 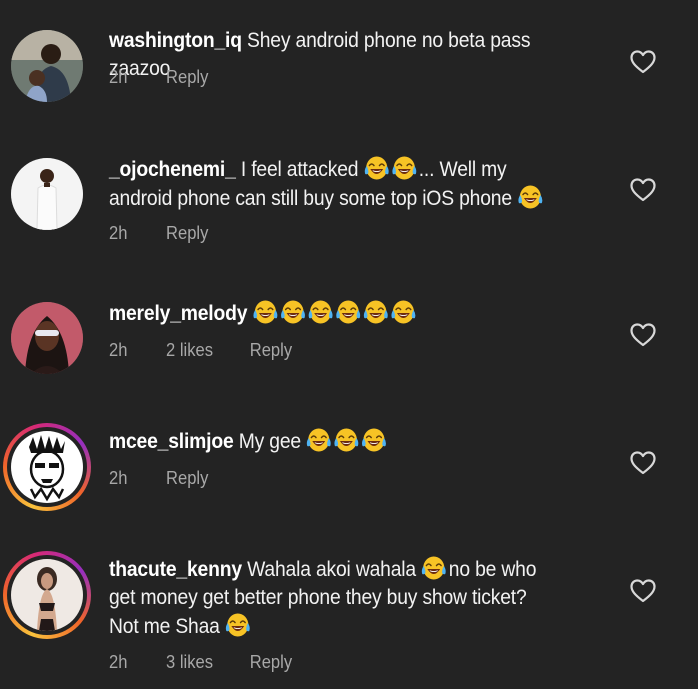 I want to click on comment-username: _ojochenemi_, so click(x=172, y=169).